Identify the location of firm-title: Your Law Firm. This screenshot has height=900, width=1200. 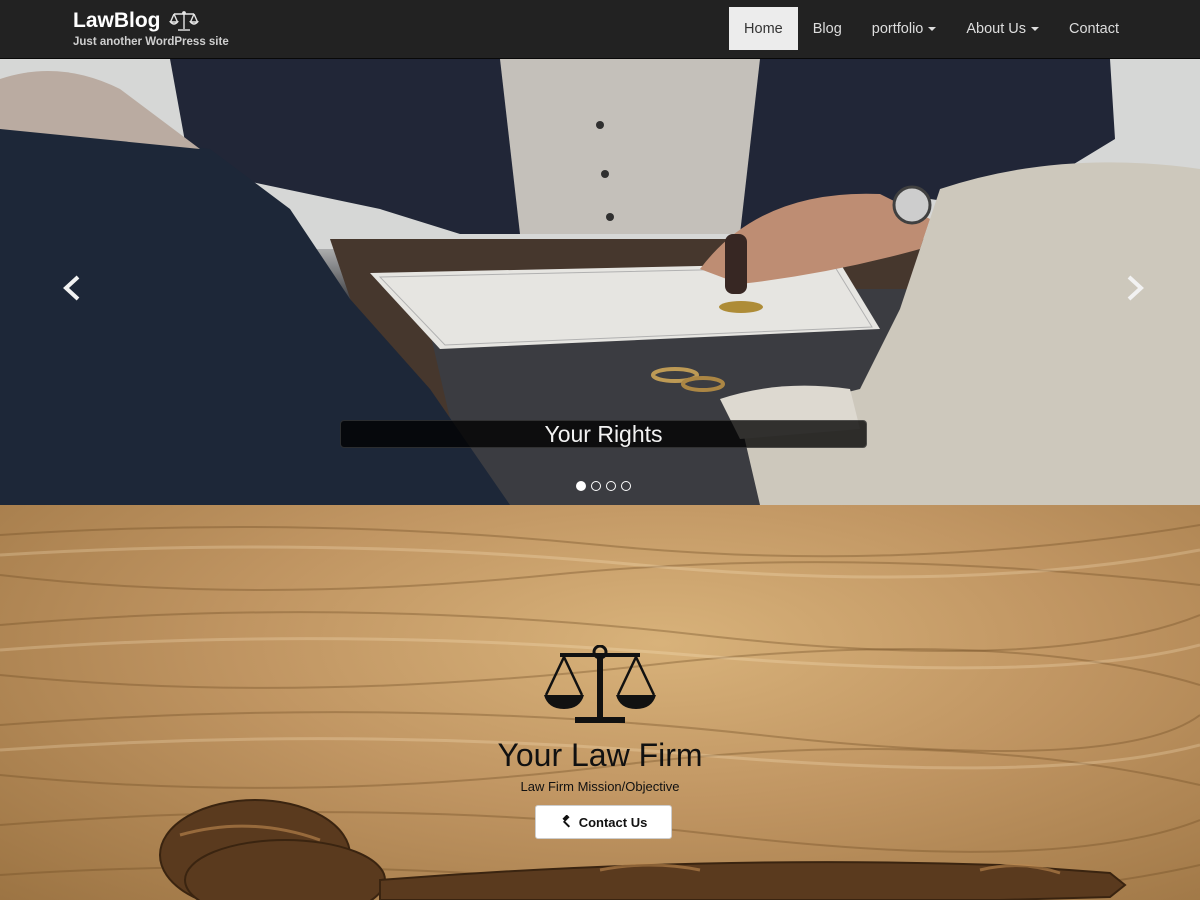
(600, 755).